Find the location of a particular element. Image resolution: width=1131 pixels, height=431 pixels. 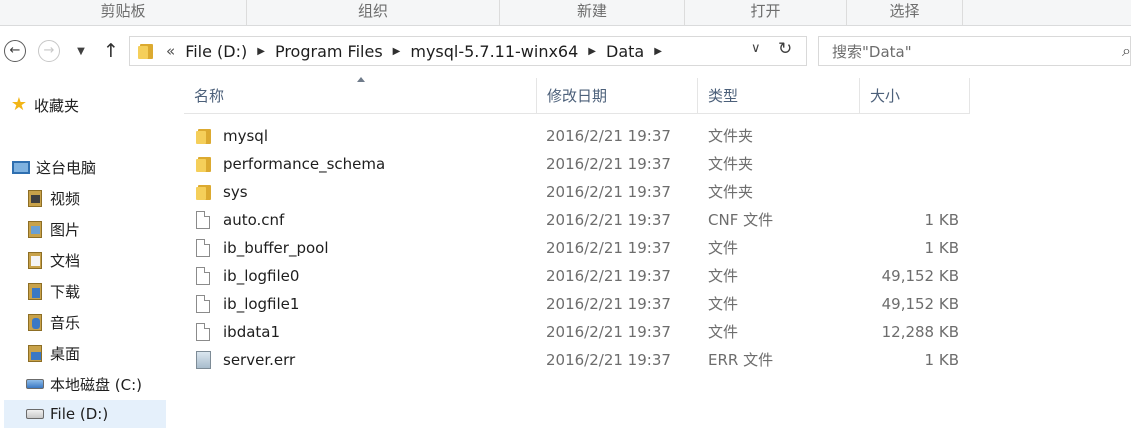

sidebar-item-pictures: 图片 is located at coordinates (53, 229).